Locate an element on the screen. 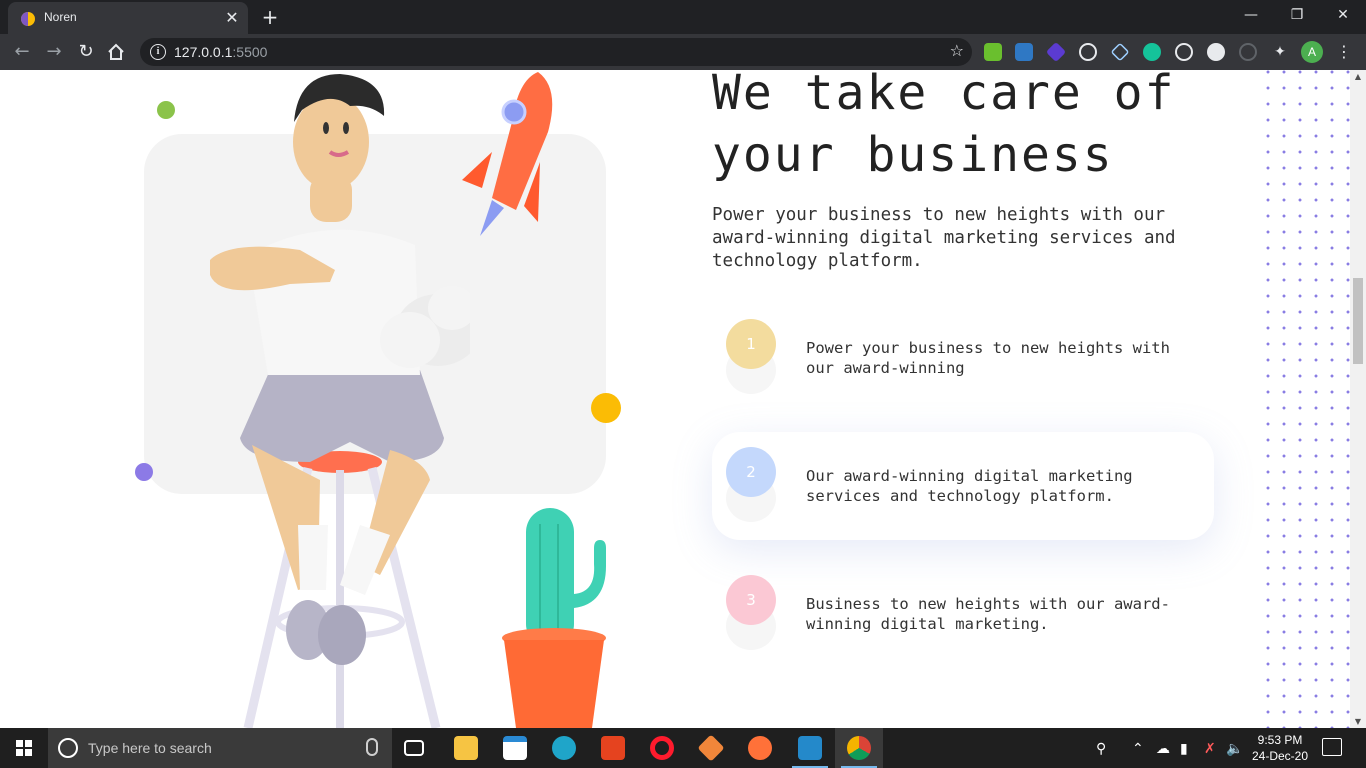  grammarly-extension-icon is located at coordinates (1152, 52).